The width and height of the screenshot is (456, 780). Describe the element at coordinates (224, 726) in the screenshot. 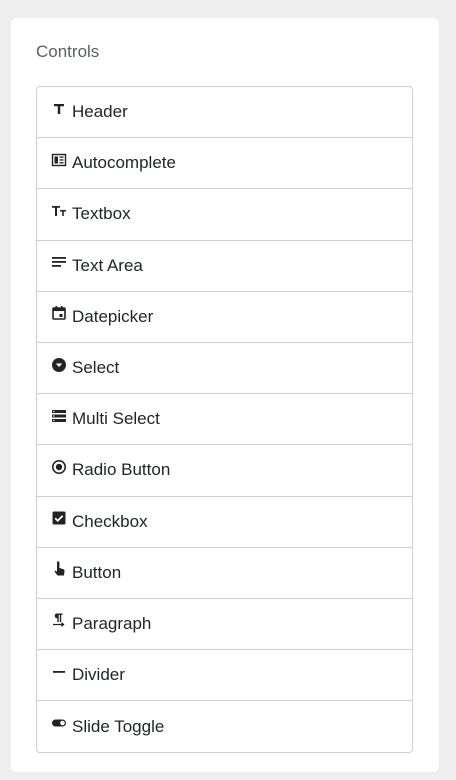

I see `control-item-slide-toggle: Slide Toggle` at that location.